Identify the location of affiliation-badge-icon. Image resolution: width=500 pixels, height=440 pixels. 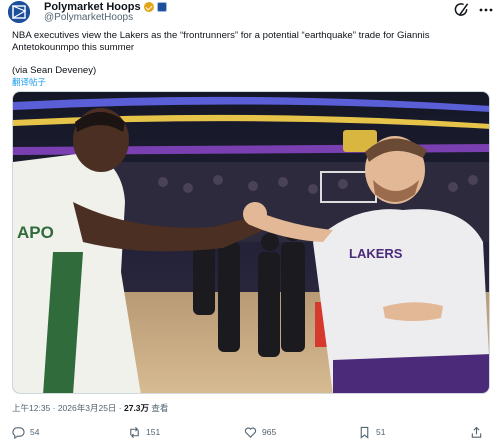
(161, 7).